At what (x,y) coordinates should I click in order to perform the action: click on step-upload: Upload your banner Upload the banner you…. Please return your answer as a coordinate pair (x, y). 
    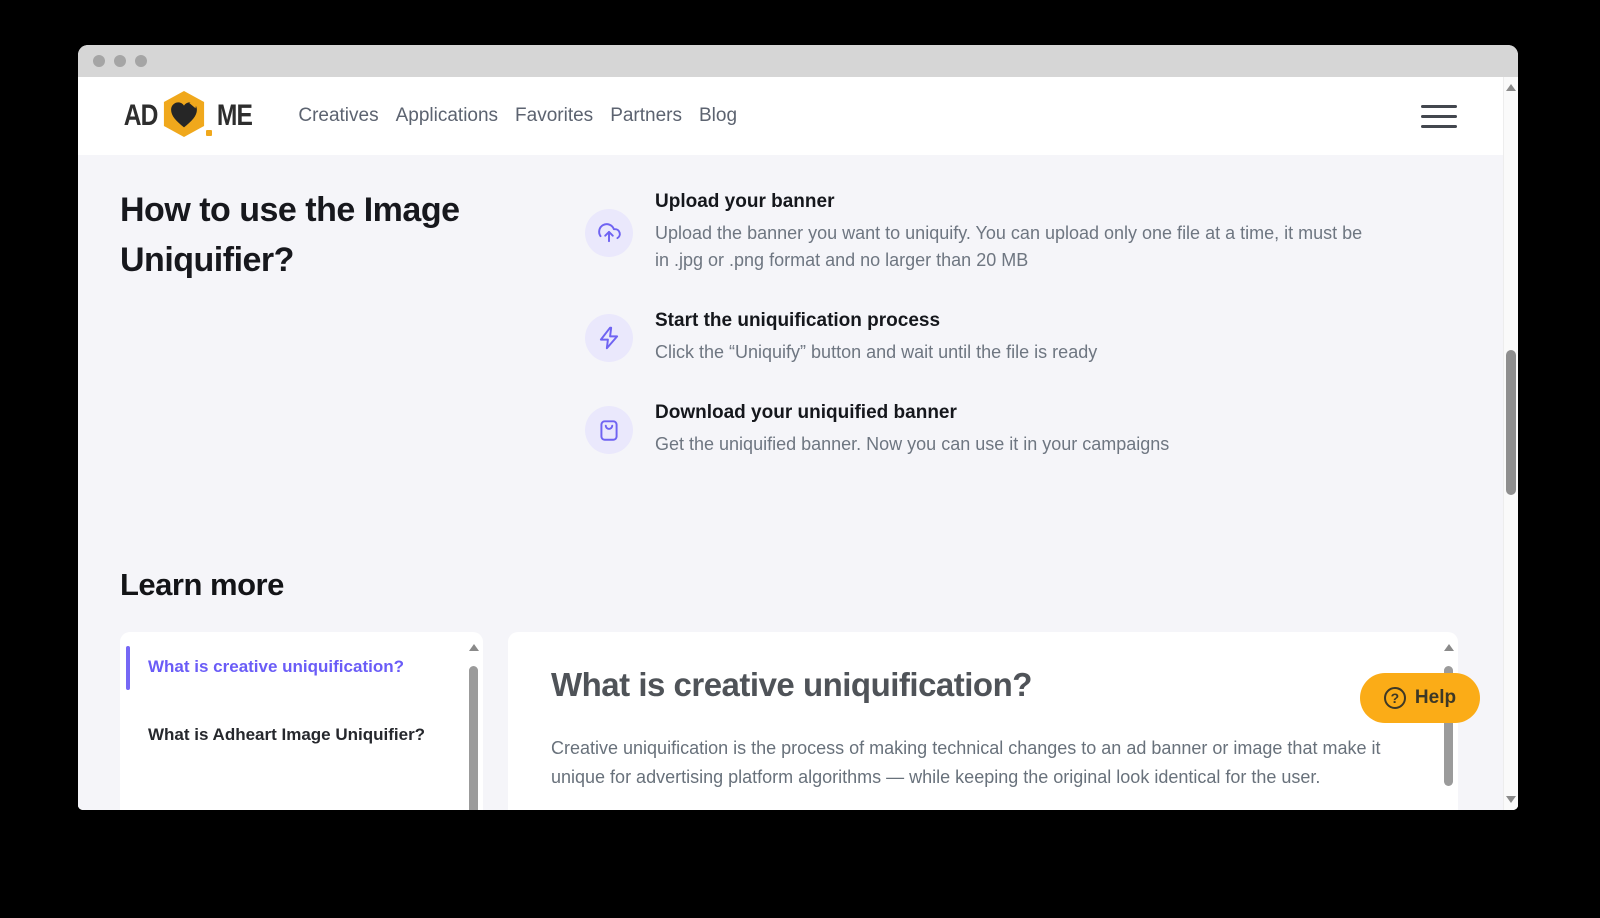
    Looking at the image, I should click on (980, 232).